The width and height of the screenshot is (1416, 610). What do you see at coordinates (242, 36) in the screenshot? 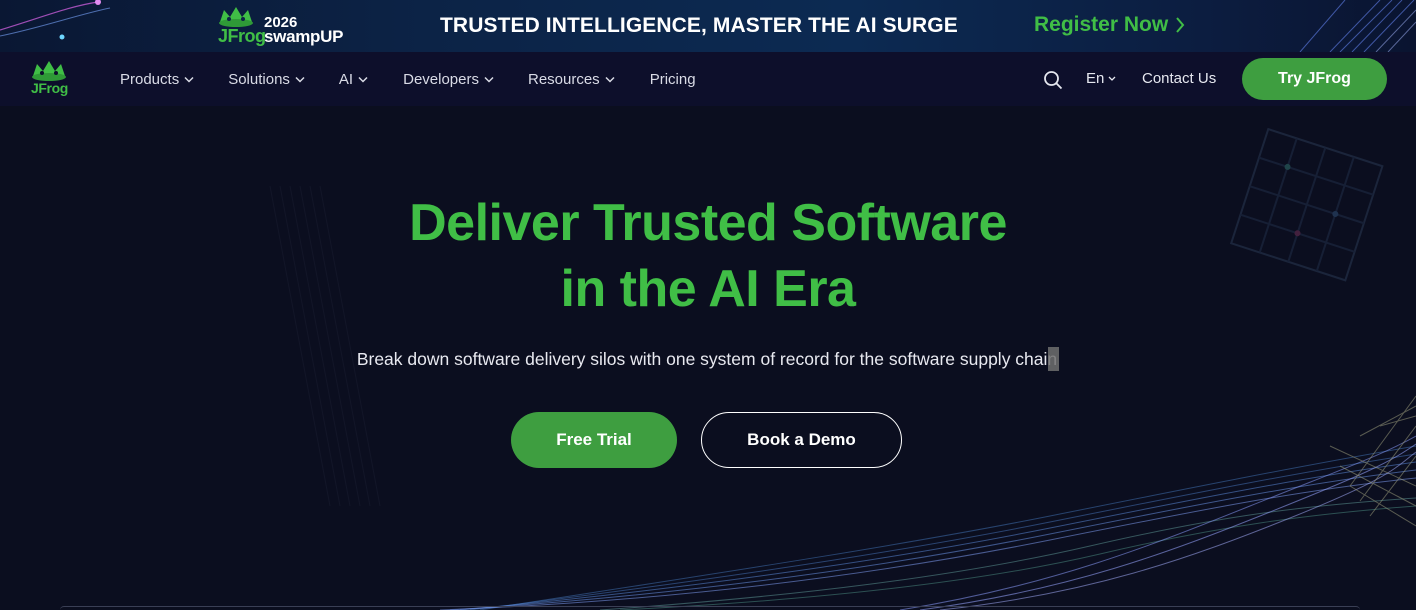
I see `promo-brand-text: JFrog` at bounding box center [242, 36].